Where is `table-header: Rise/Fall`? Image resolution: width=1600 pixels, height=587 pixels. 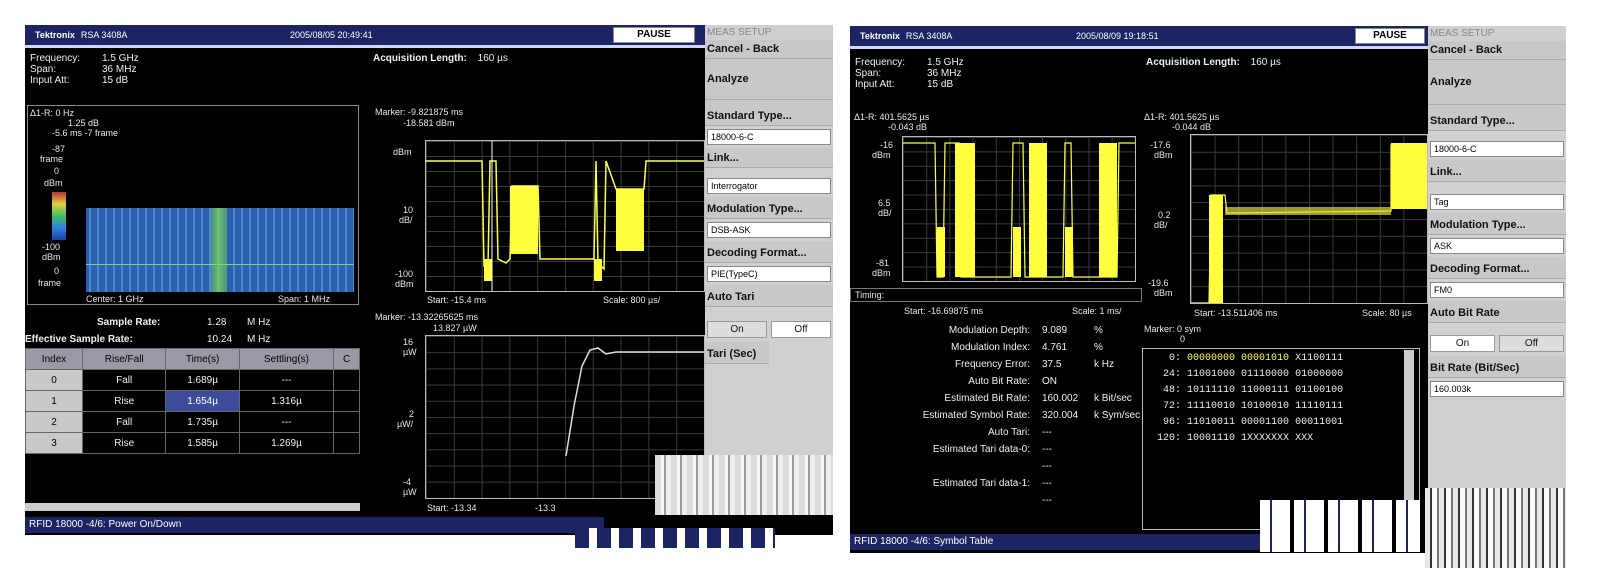
table-header: Rise/Fall is located at coordinates (124, 359).